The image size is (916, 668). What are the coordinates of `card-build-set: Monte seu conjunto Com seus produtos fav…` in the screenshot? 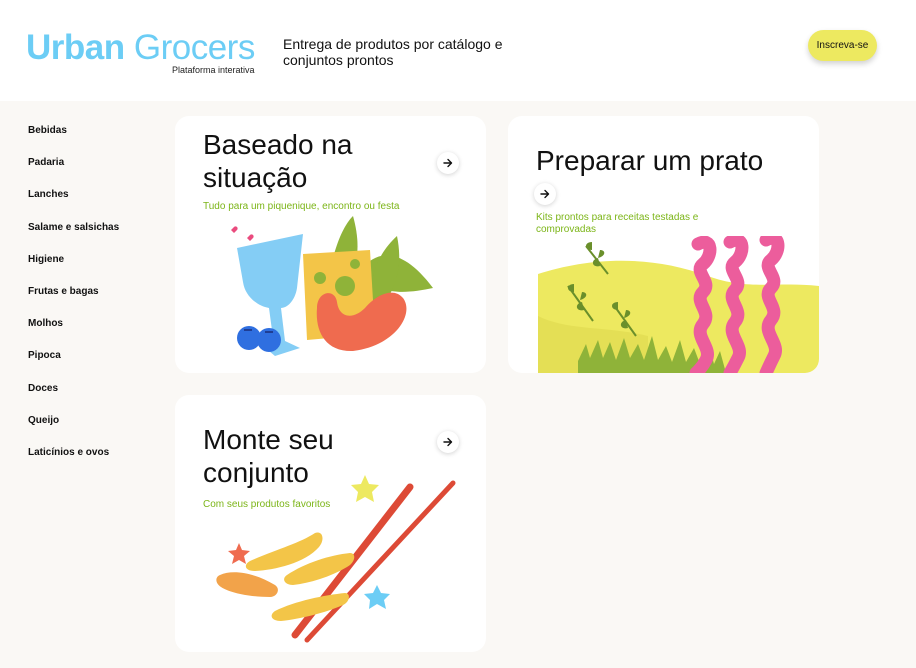 It's located at (330, 523).